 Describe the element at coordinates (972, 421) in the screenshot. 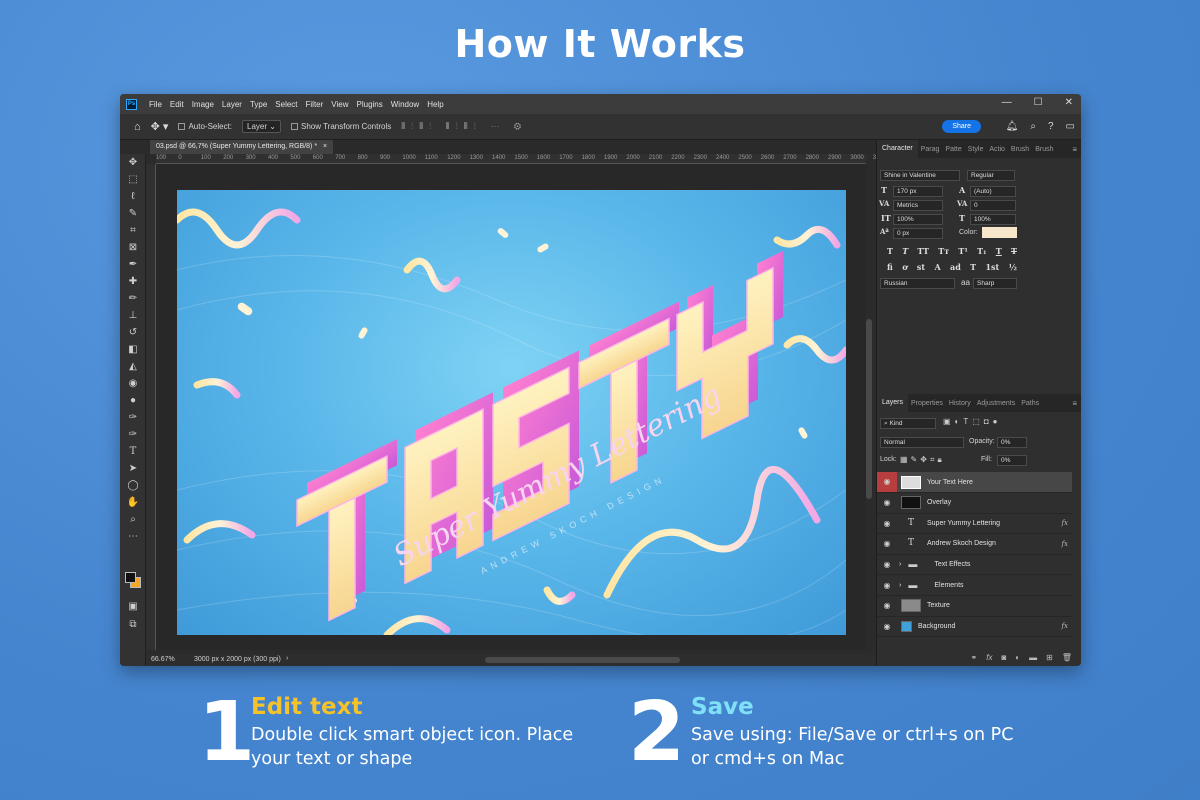

I see `layer-filter-icons: ▣◐T⬚◘●` at that location.